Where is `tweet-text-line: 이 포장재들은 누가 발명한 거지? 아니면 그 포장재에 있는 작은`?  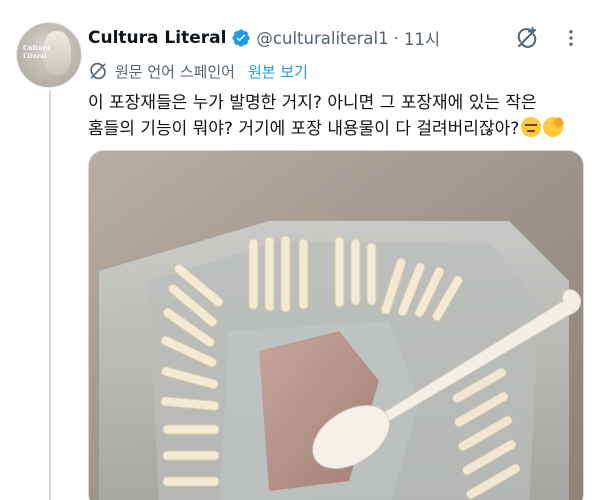 tweet-text-line: 이 포장재들은 누가 발명한 거지? 아니면 그 포장재에 있는 작은 is located at coordinates (312, 103).